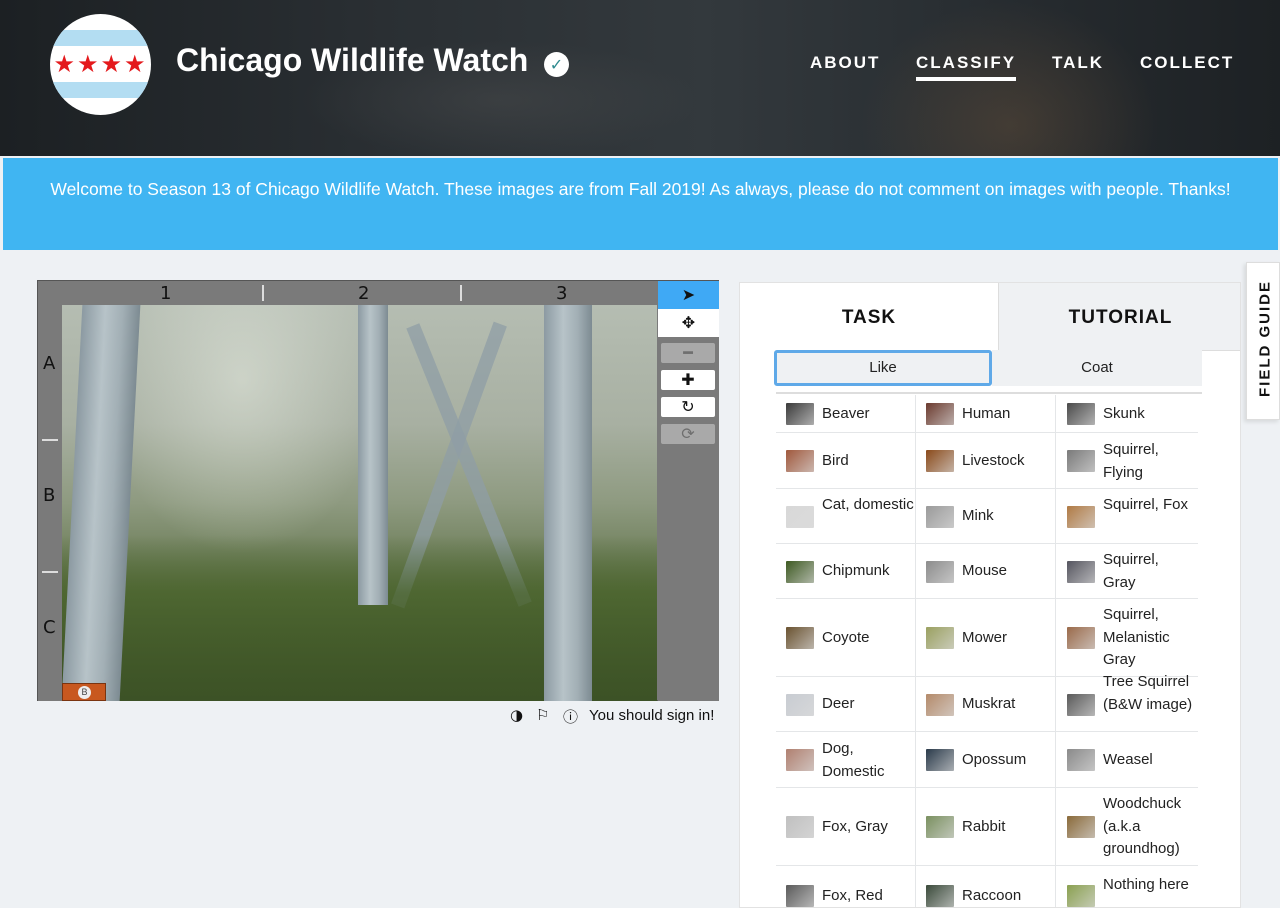 The width and height of the screenshot is (1280, 908). I want to click on species-label: Deer, so click(838, 703).